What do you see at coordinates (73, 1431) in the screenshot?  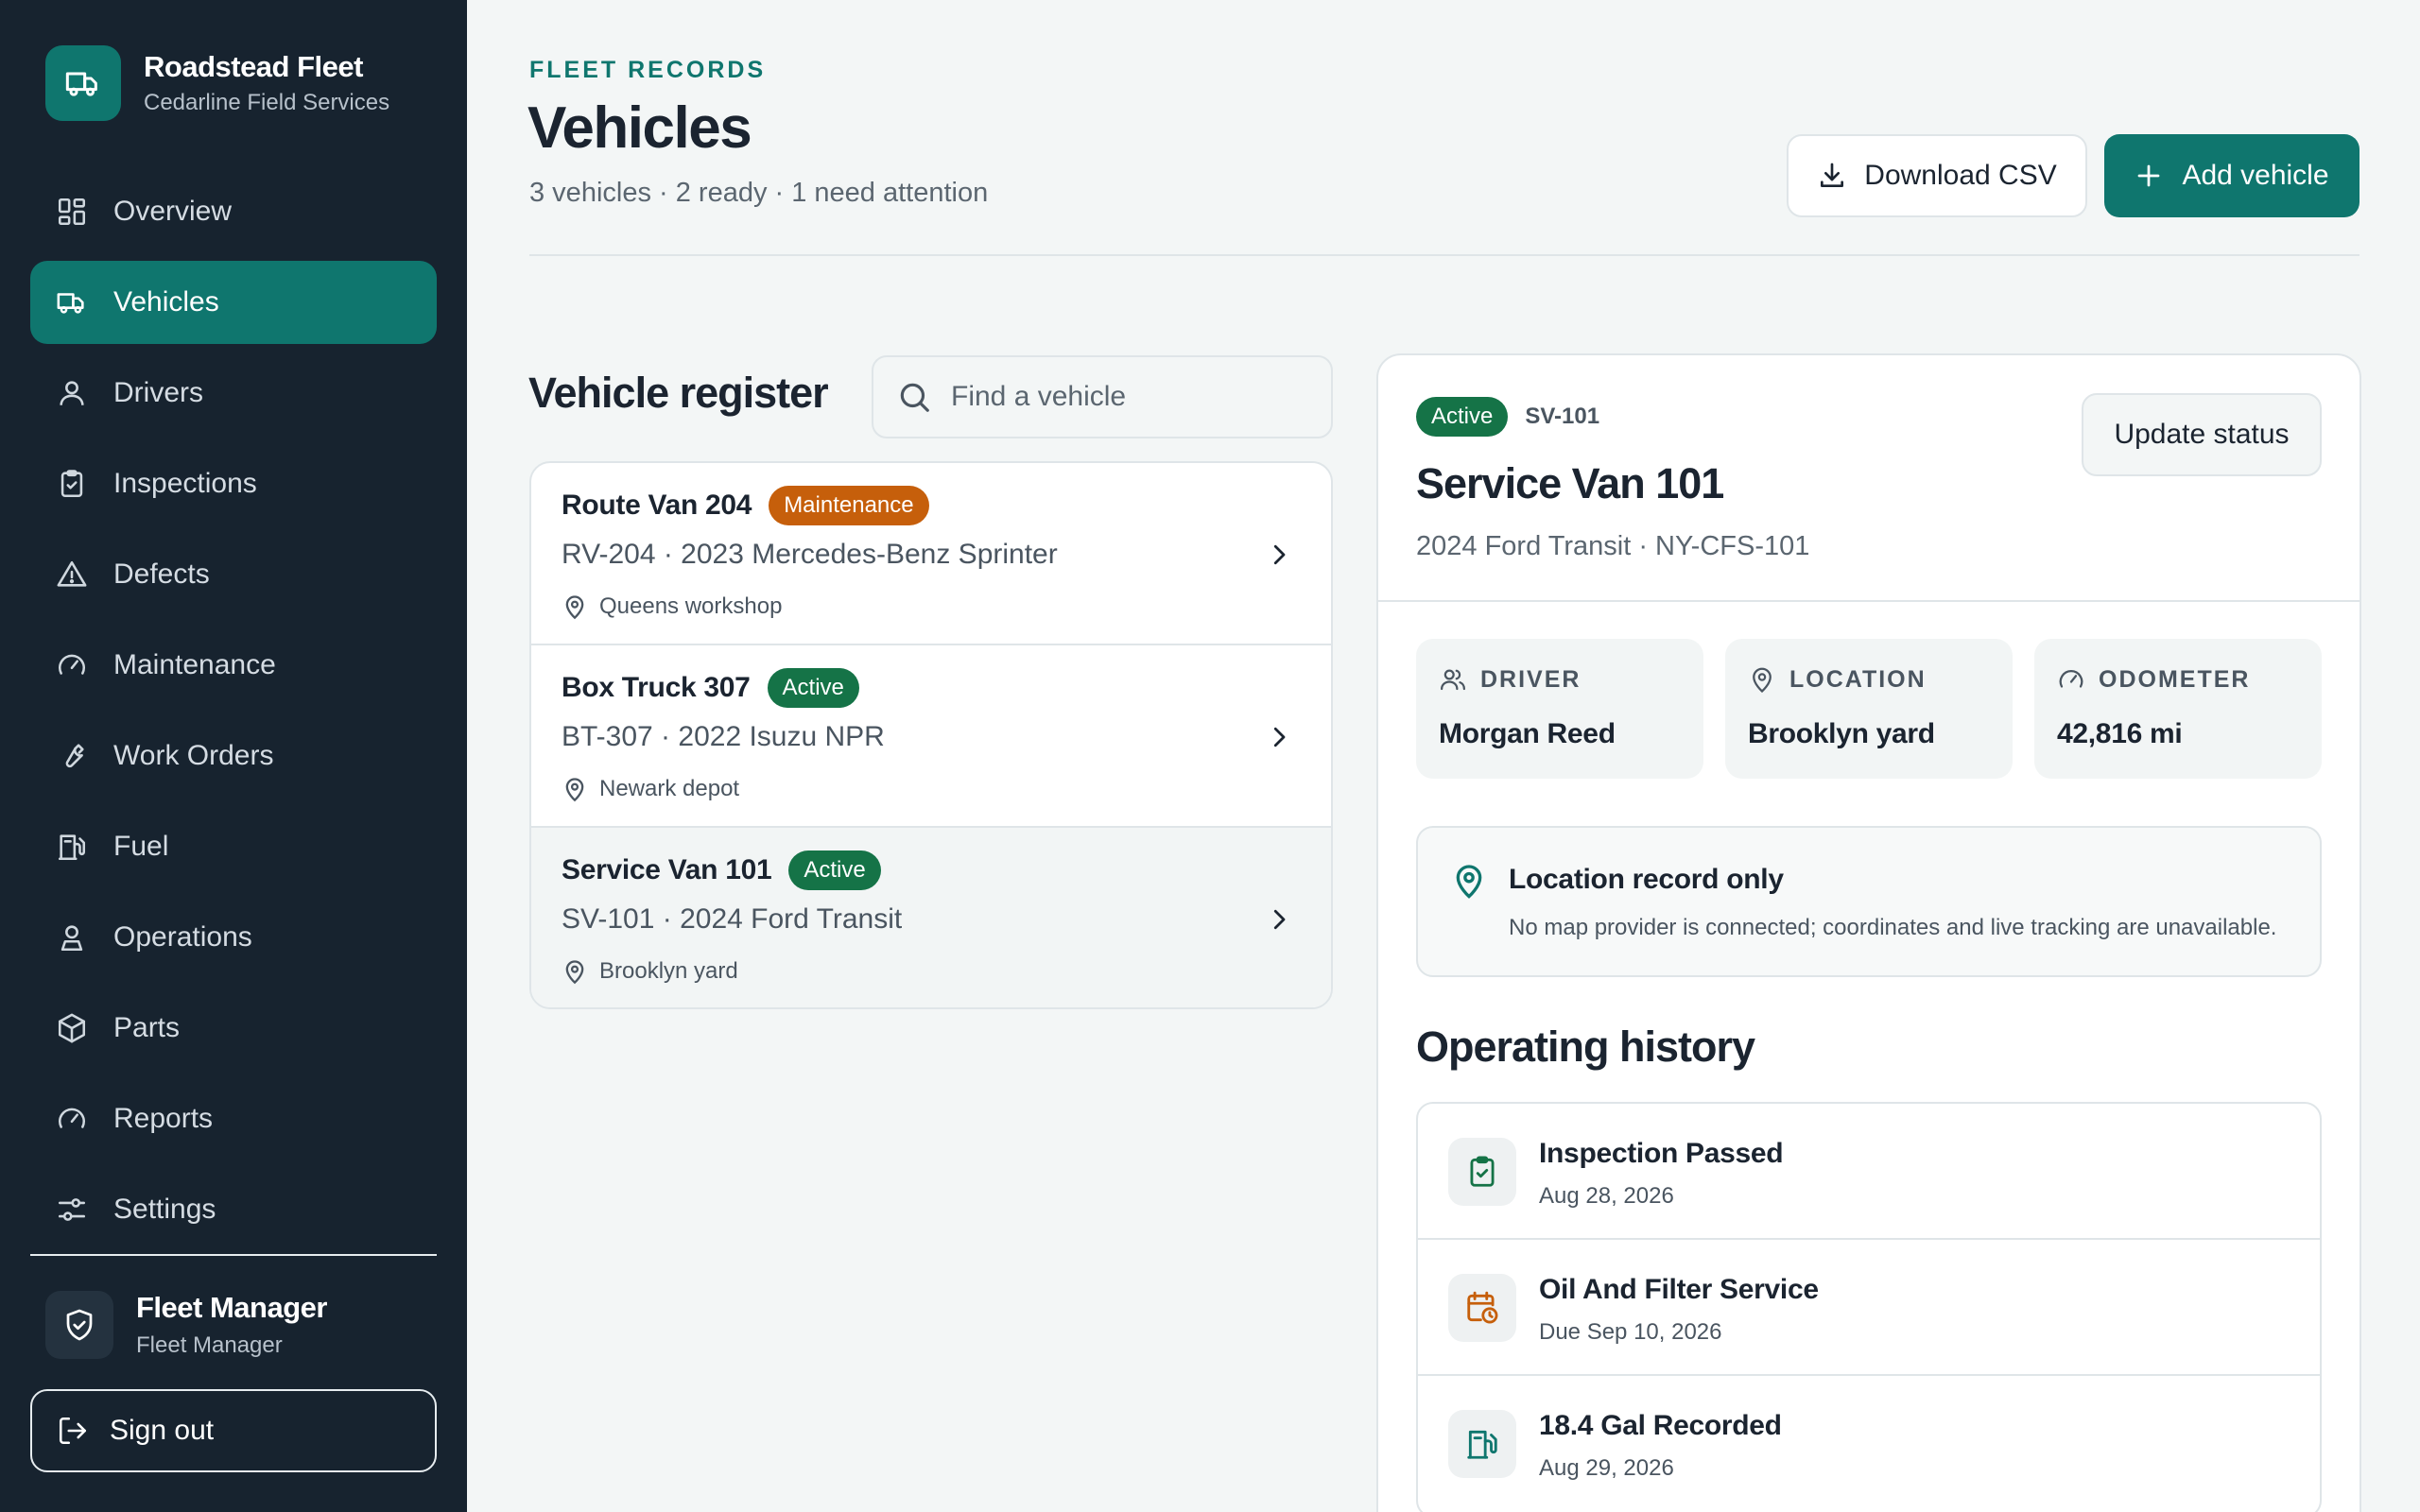 I see `logout-icon` at bounding box center [73, 1431].